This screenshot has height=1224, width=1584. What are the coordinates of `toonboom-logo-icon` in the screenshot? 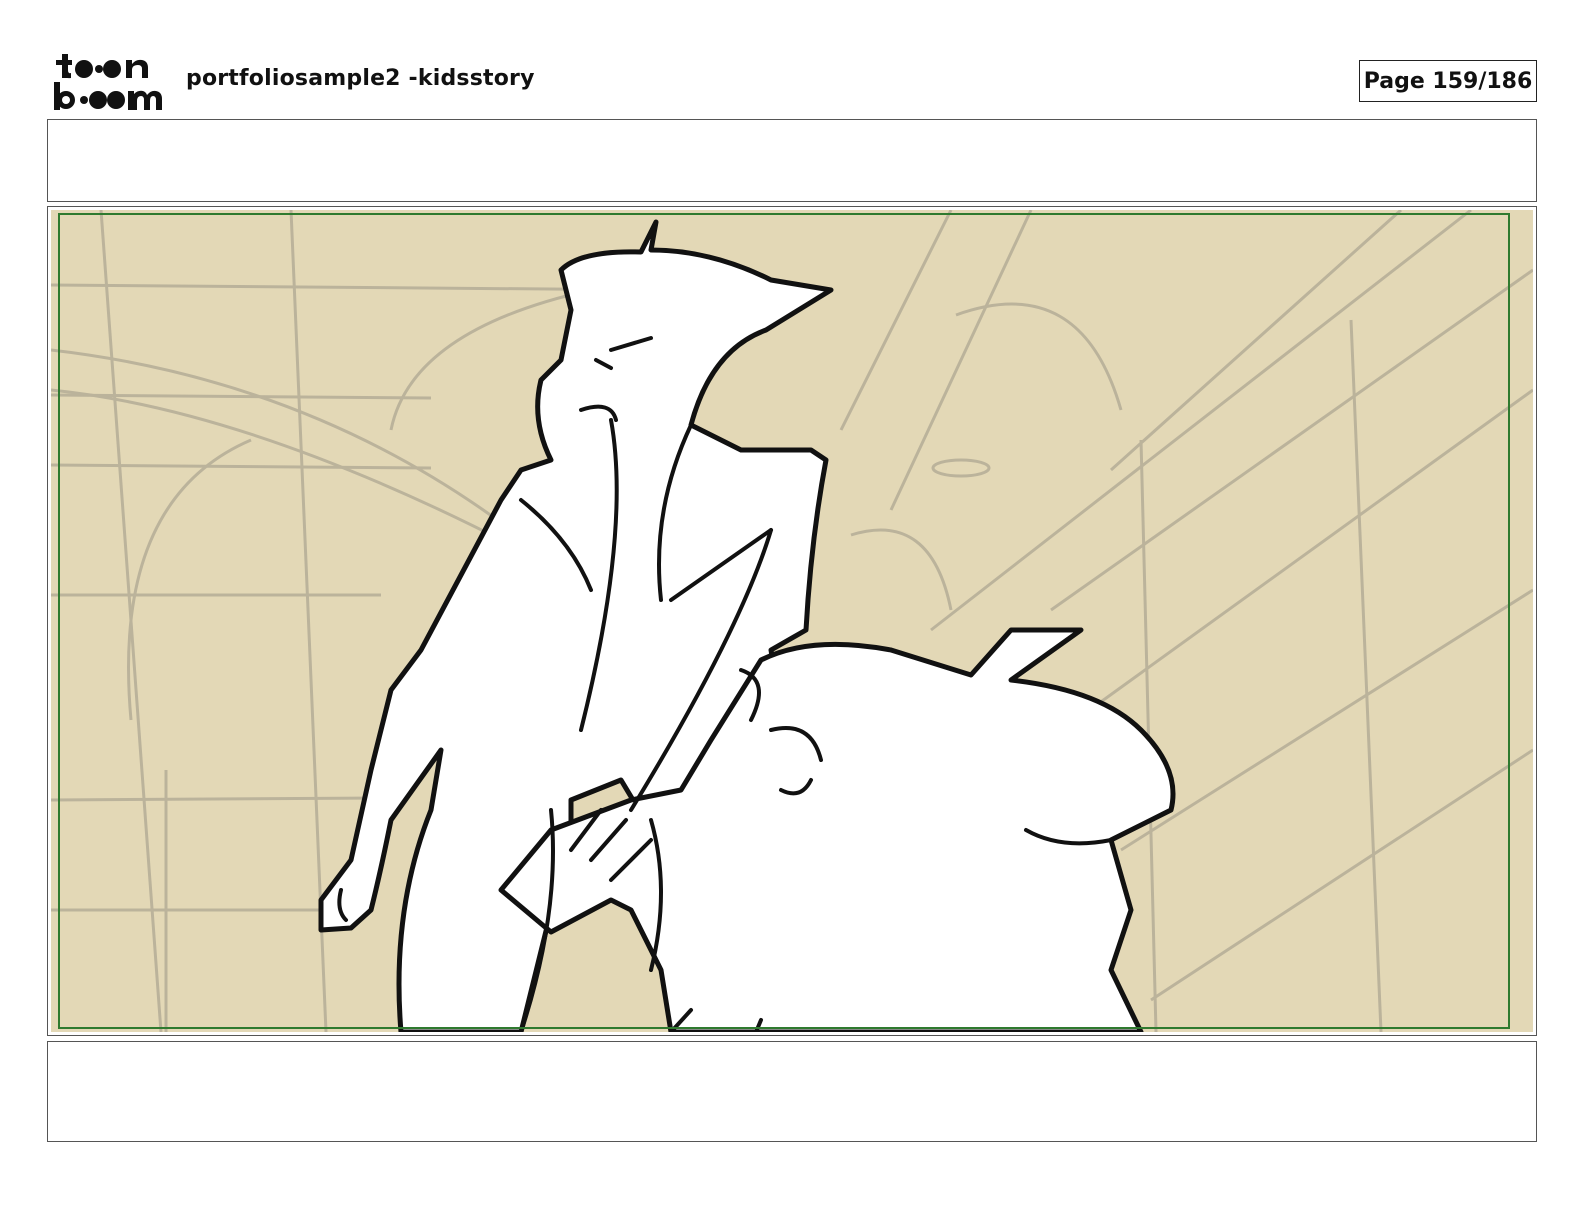 It's located at (108, 82).